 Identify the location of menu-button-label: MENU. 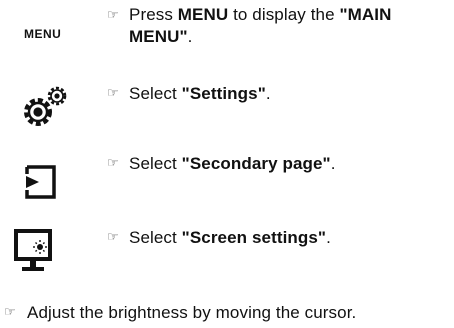
(43, 34).